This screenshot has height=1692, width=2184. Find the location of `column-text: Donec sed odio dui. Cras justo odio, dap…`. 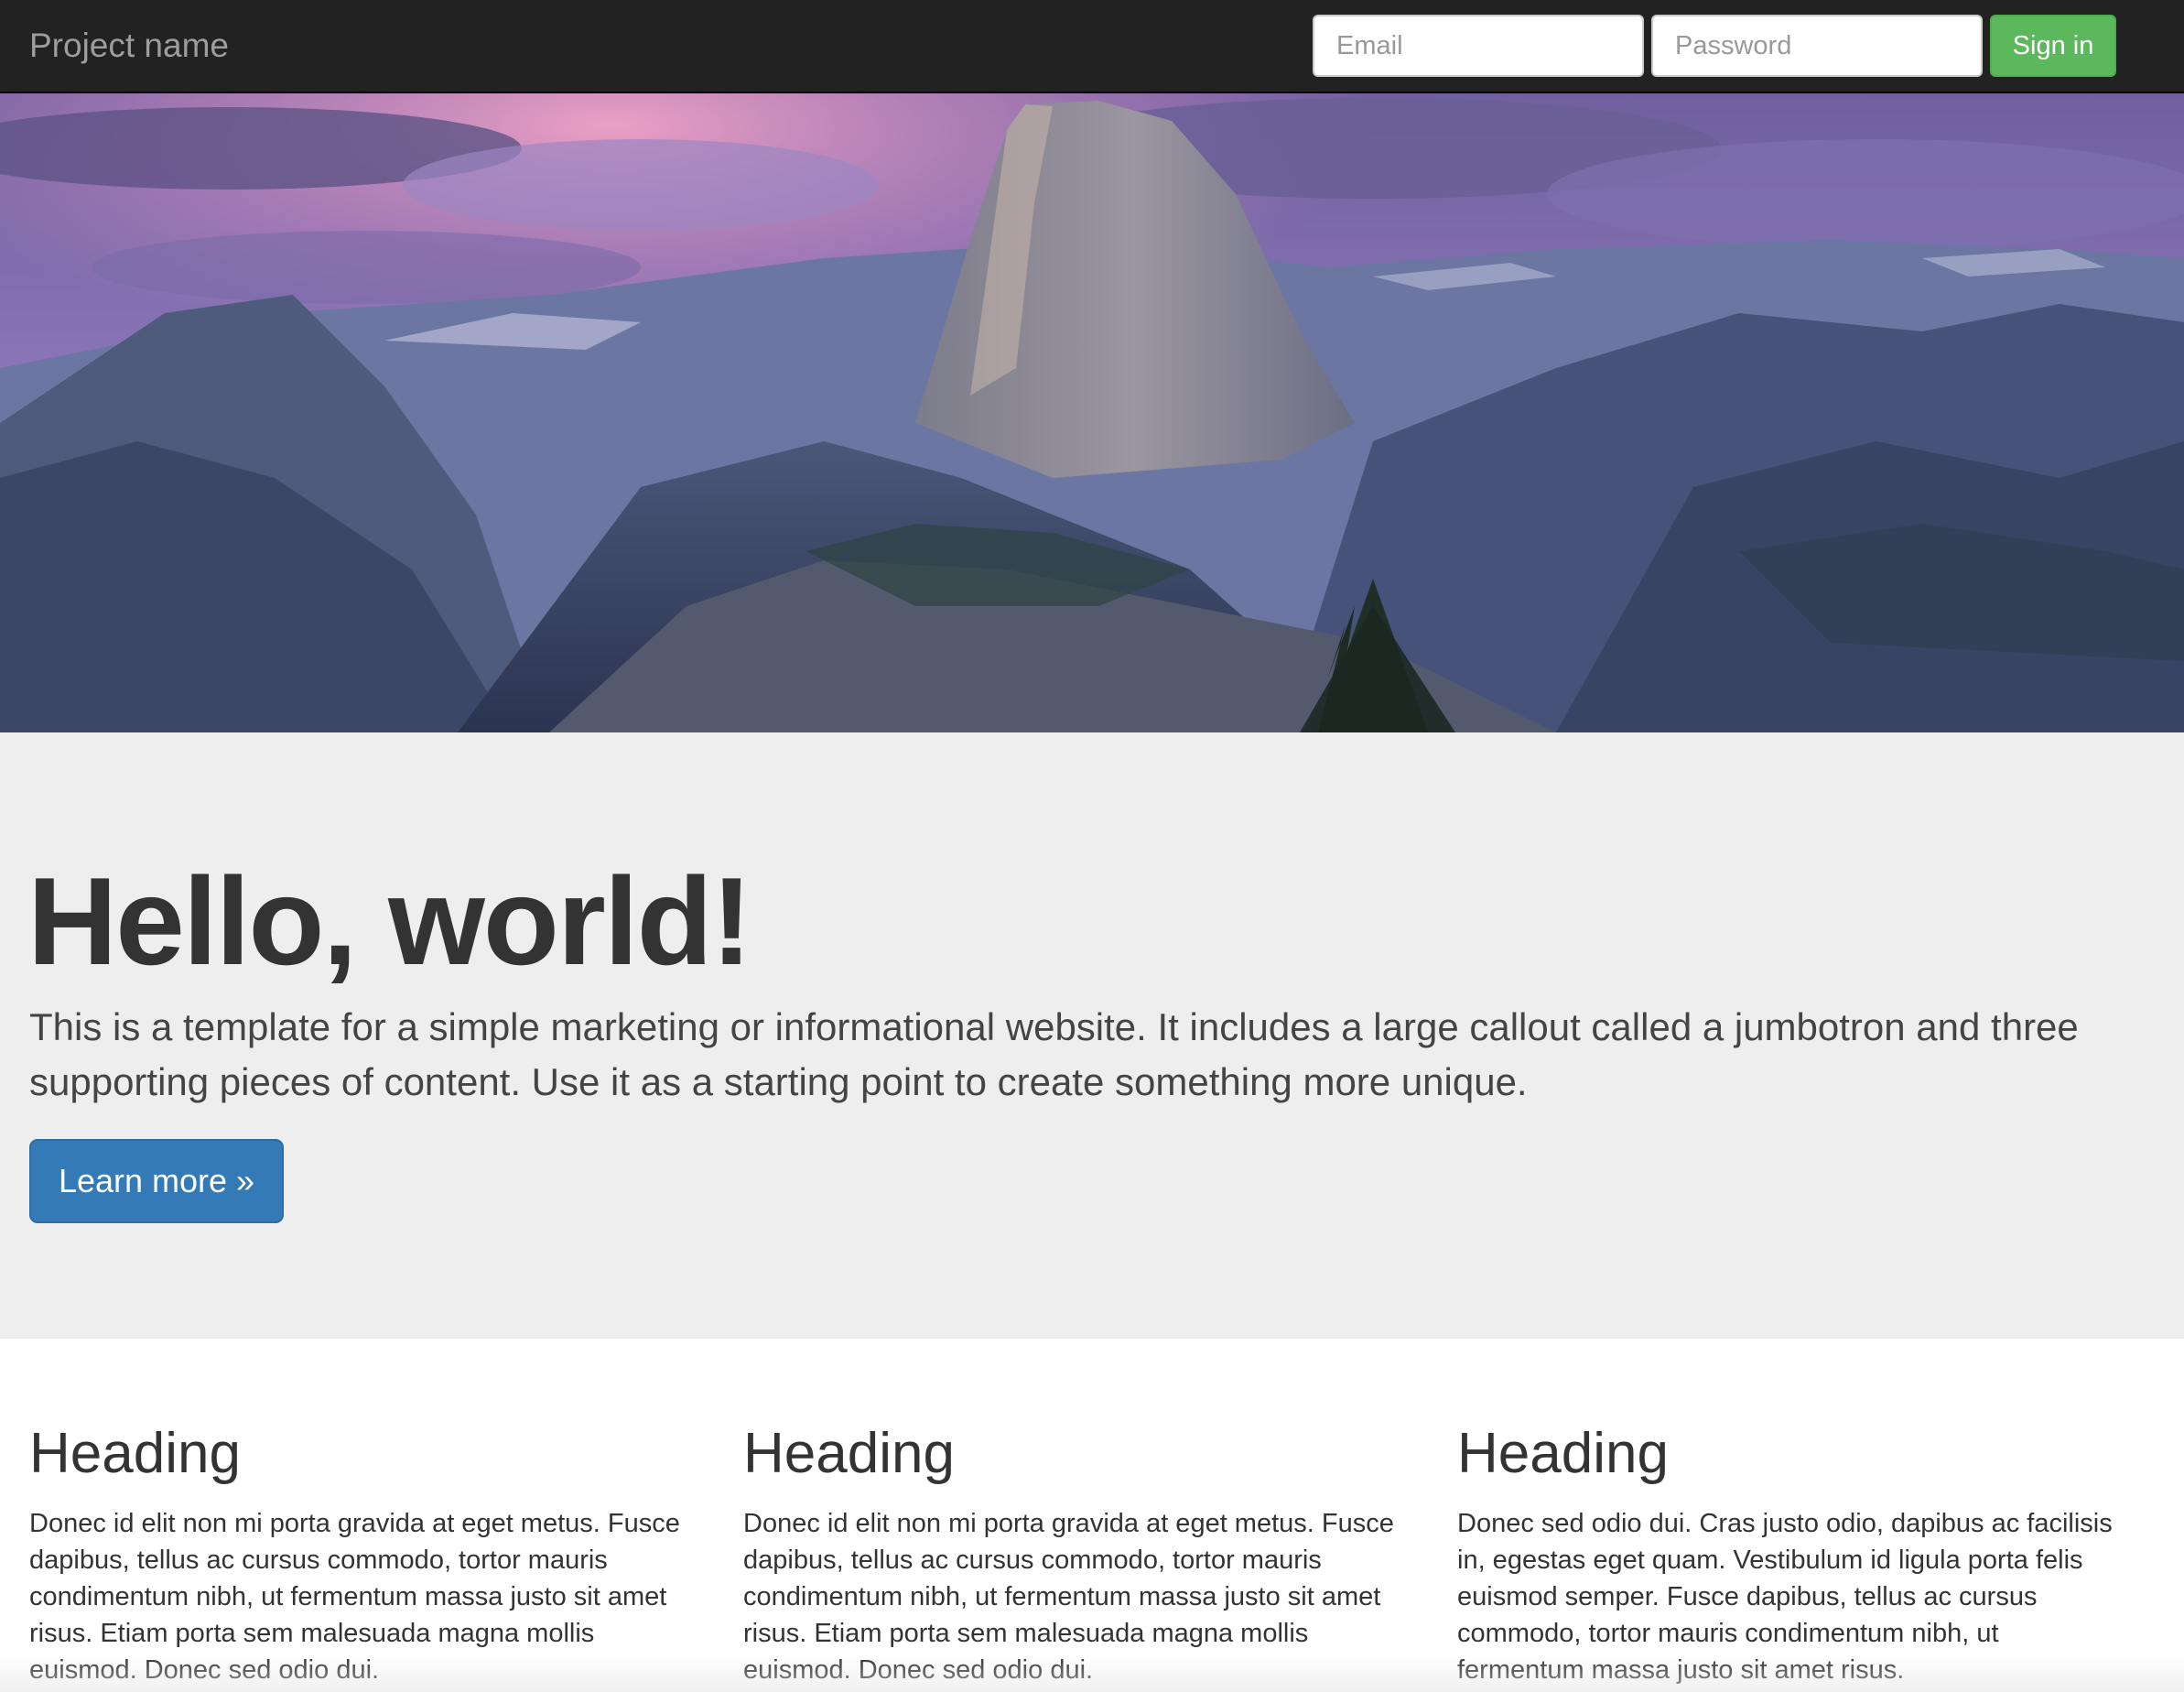

column-text: Donec sed odio dui. Cras justo odio, dap… is located at coordinates (1785, 1597).